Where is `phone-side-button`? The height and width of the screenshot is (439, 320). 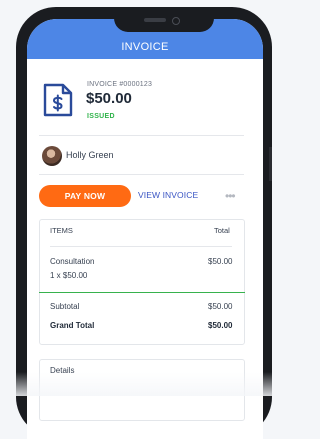 phone-side-button is located at coordinates (270, 164).